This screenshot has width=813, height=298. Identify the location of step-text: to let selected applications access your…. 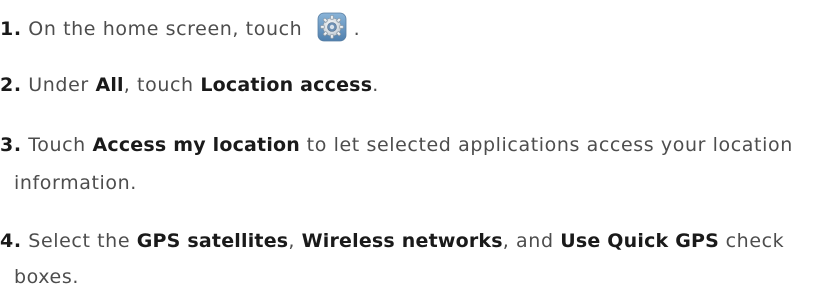
(546, 145).